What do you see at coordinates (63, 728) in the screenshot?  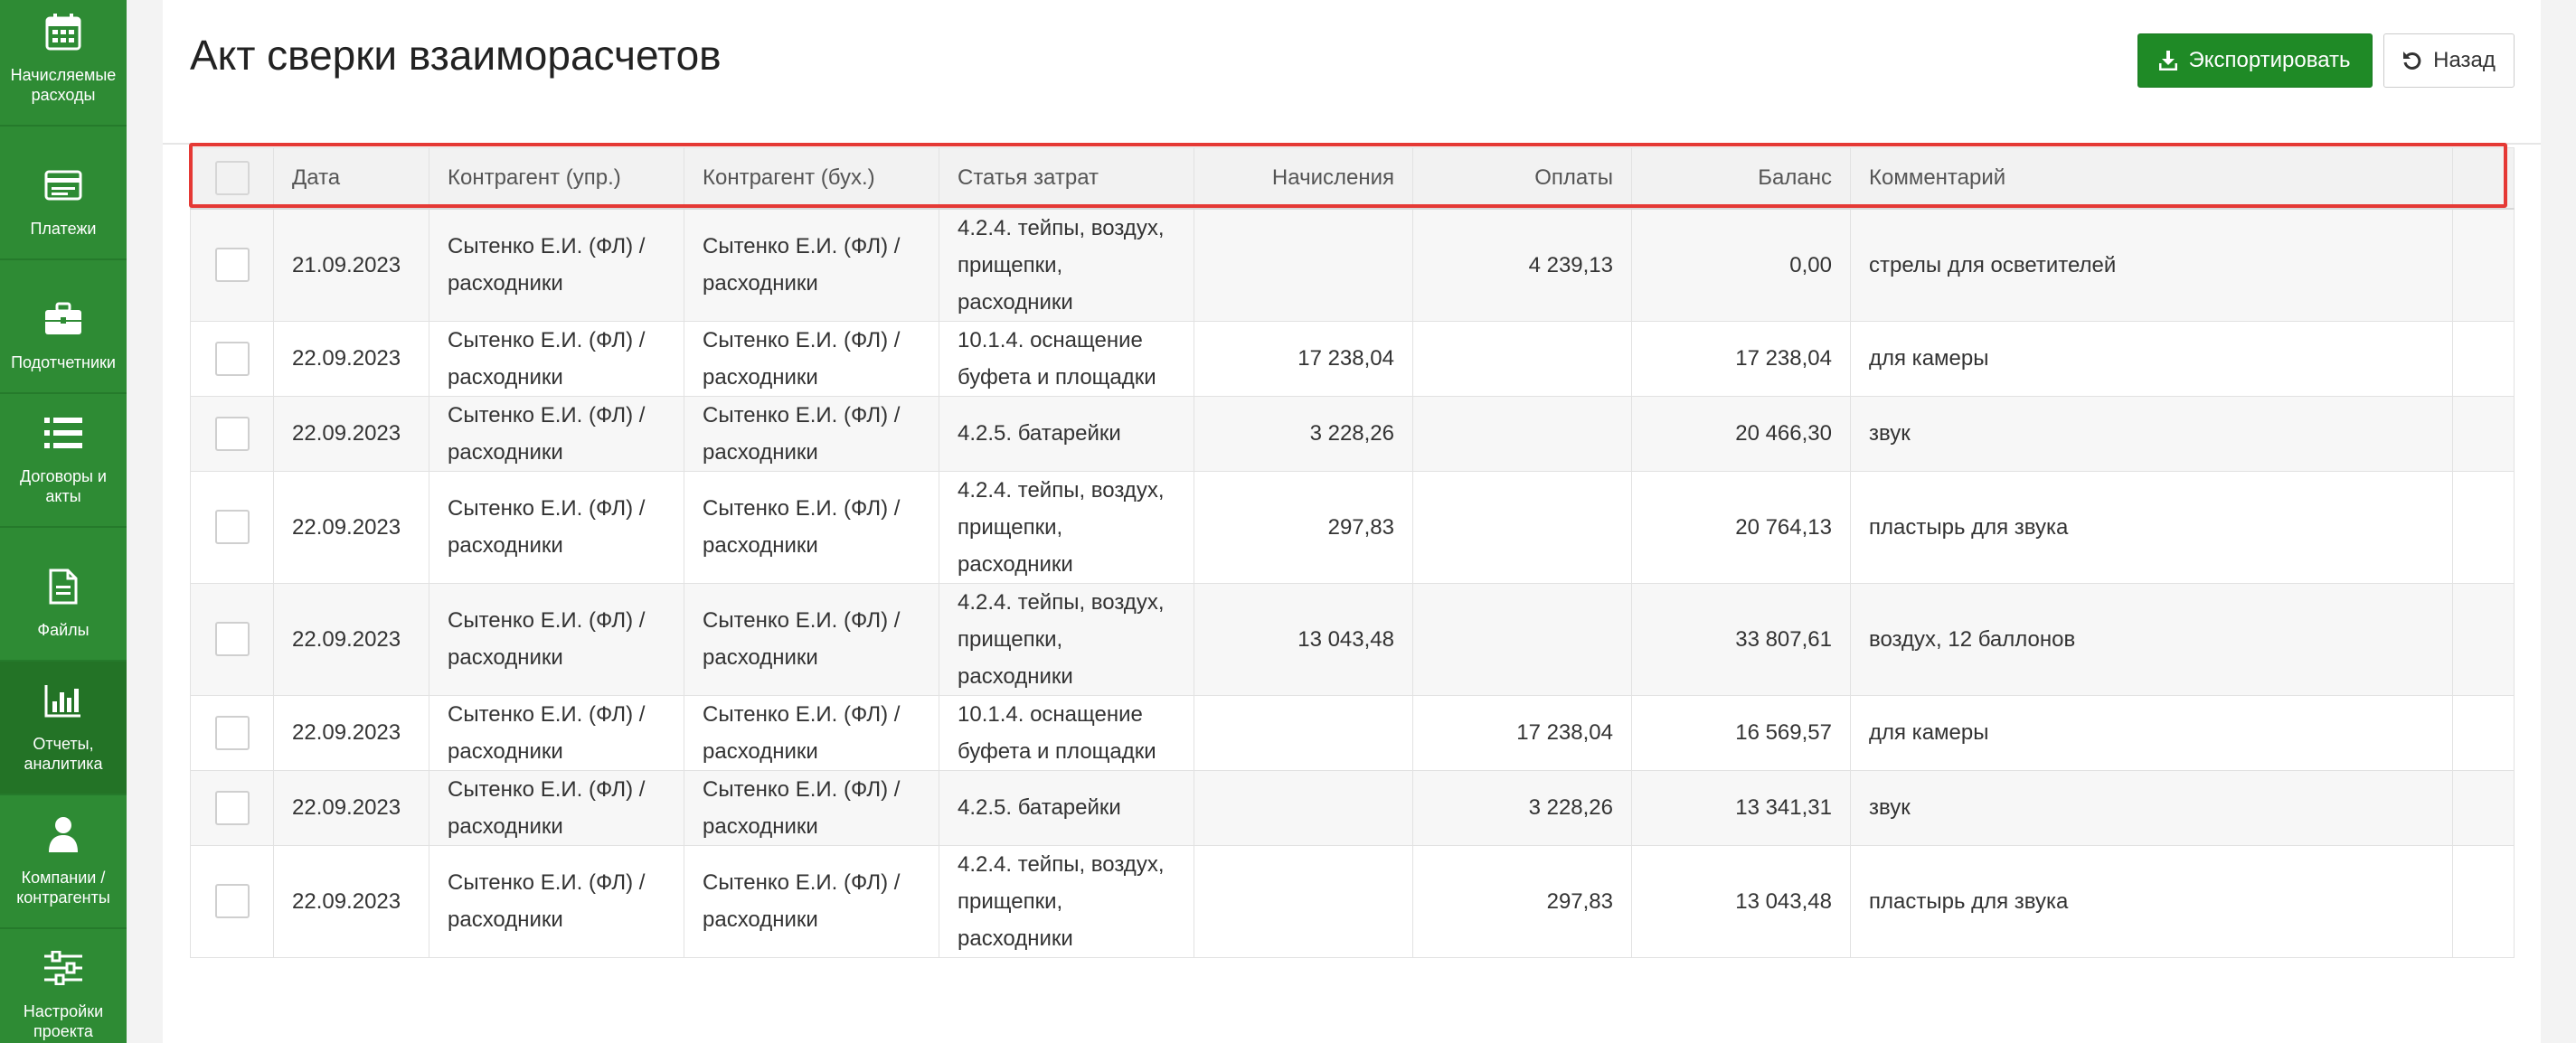 I see `sidebar-item-reports: Отчеты, аналитика` at bounding box center [63, 728].